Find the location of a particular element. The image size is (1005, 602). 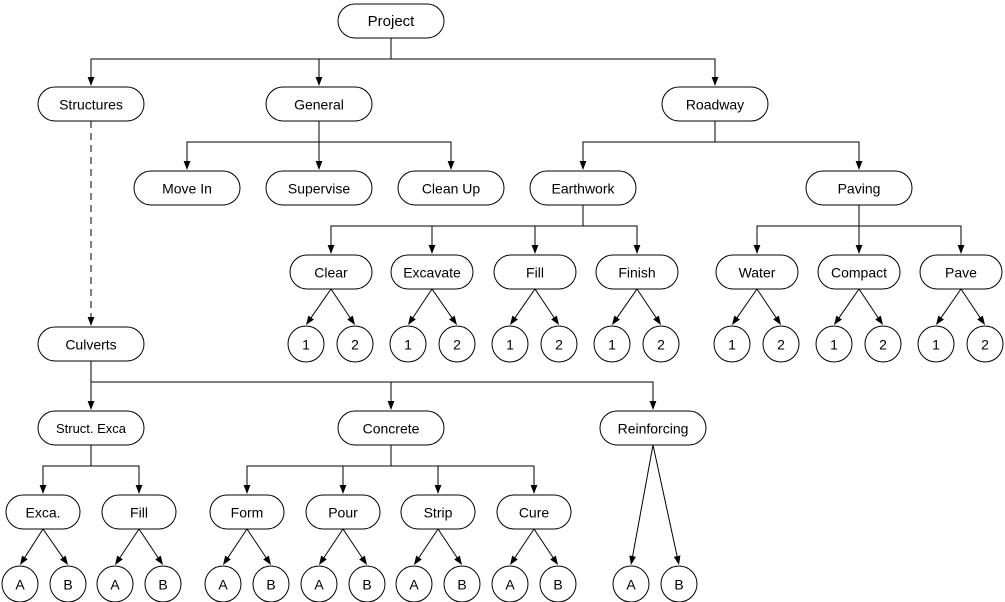

node-compact2: 2 is located at coordinates (883, 344).